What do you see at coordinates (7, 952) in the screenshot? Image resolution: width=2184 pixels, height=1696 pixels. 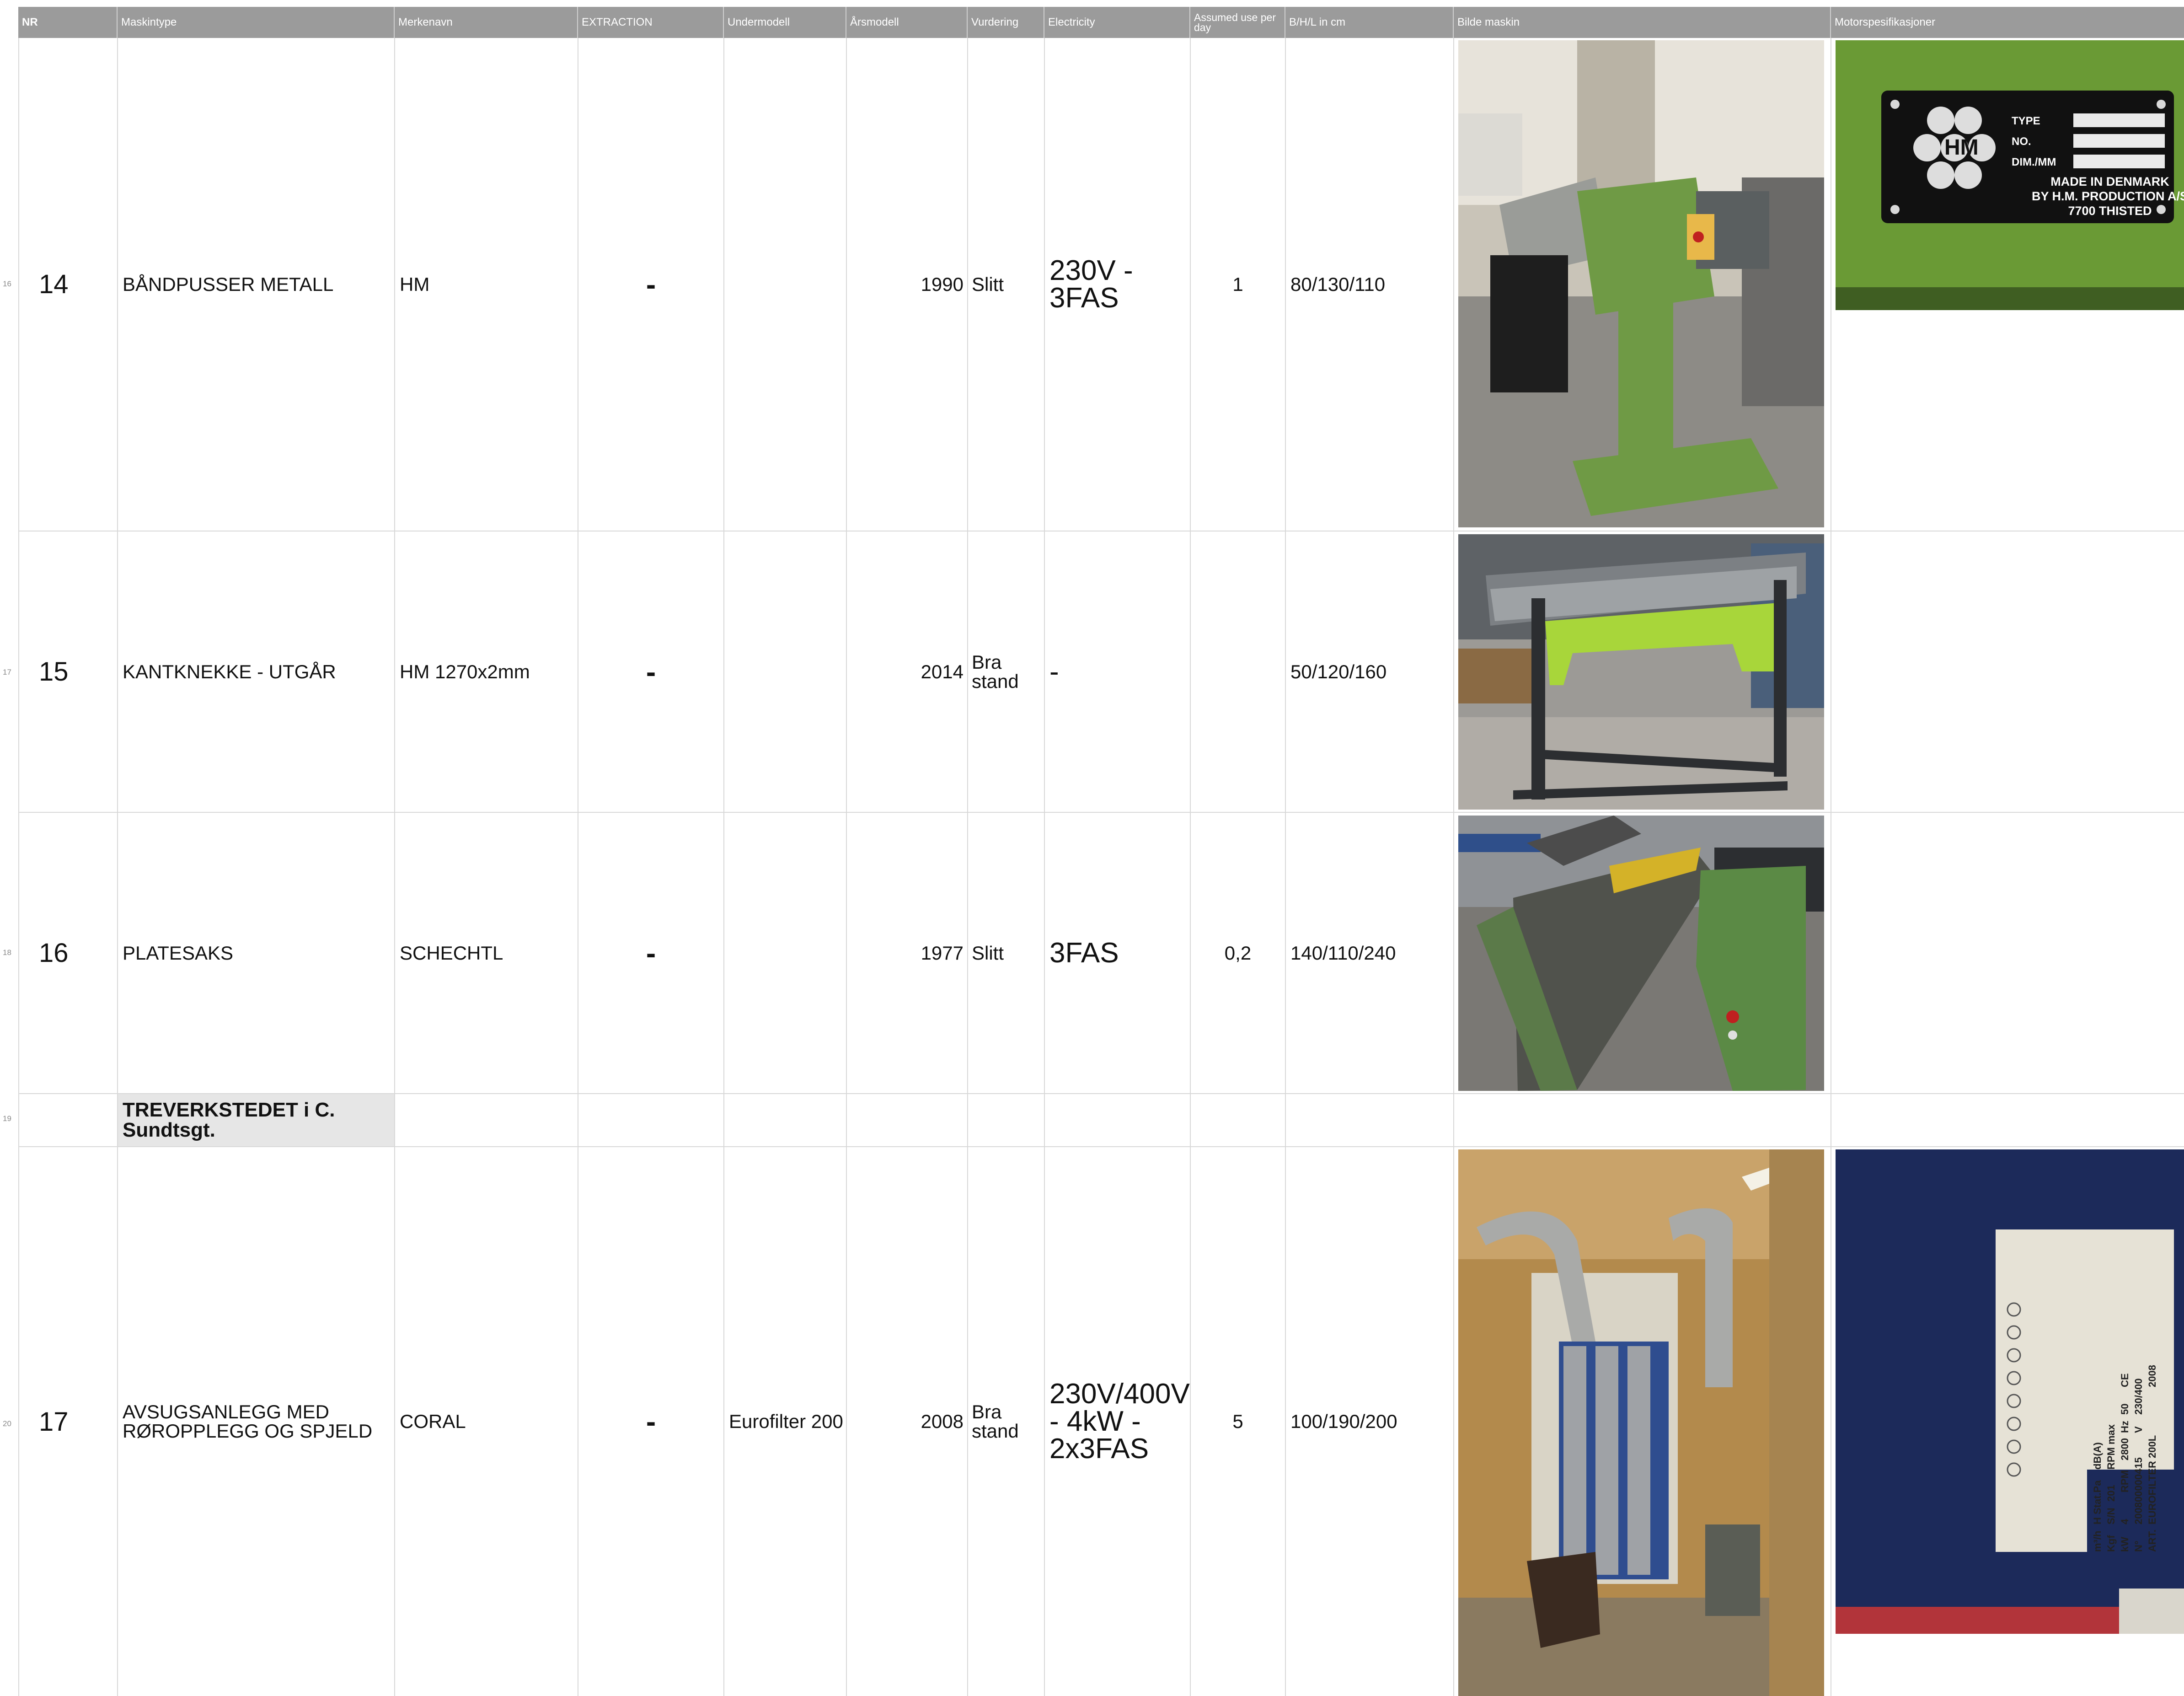 I see `row-number: 18` at bounding box center [7, 952].